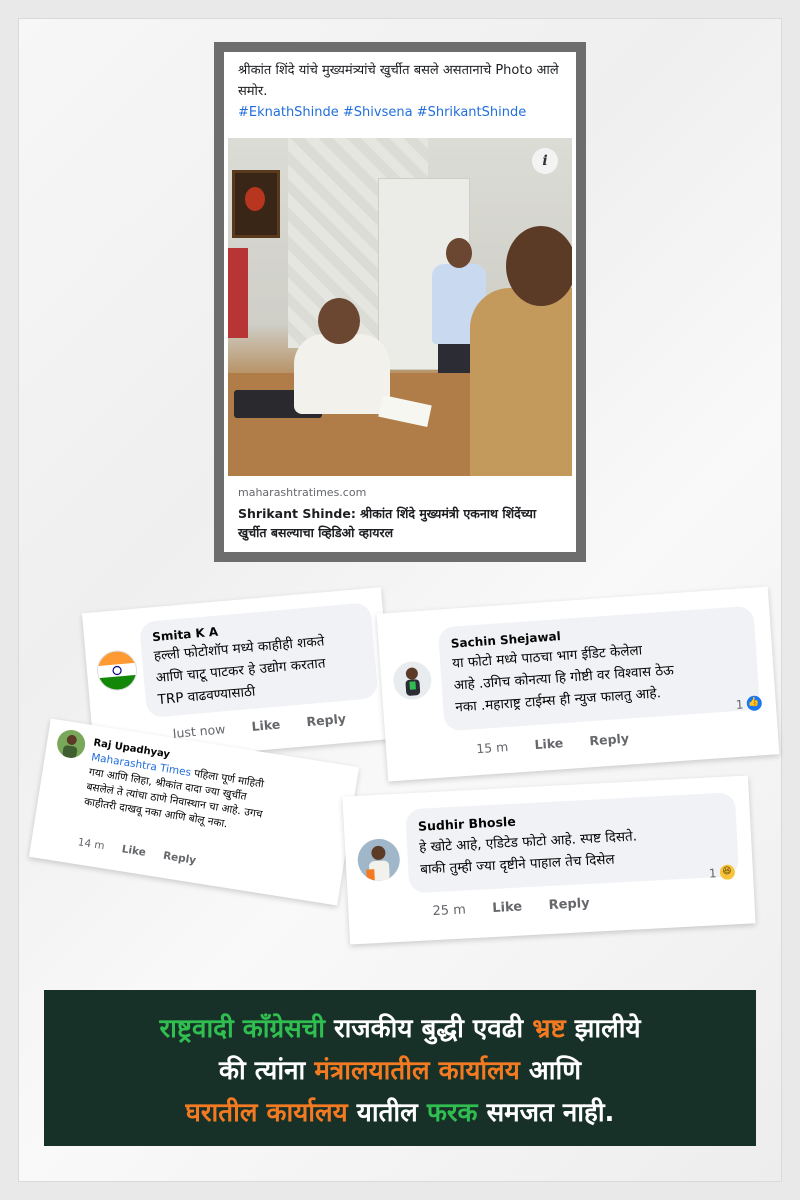 Image resolution: width=800 pixels, height=1200 pixels. Describe the element at coordinates (387, 1113) in the screenshot. I see `banner-text: यातील` at that location.